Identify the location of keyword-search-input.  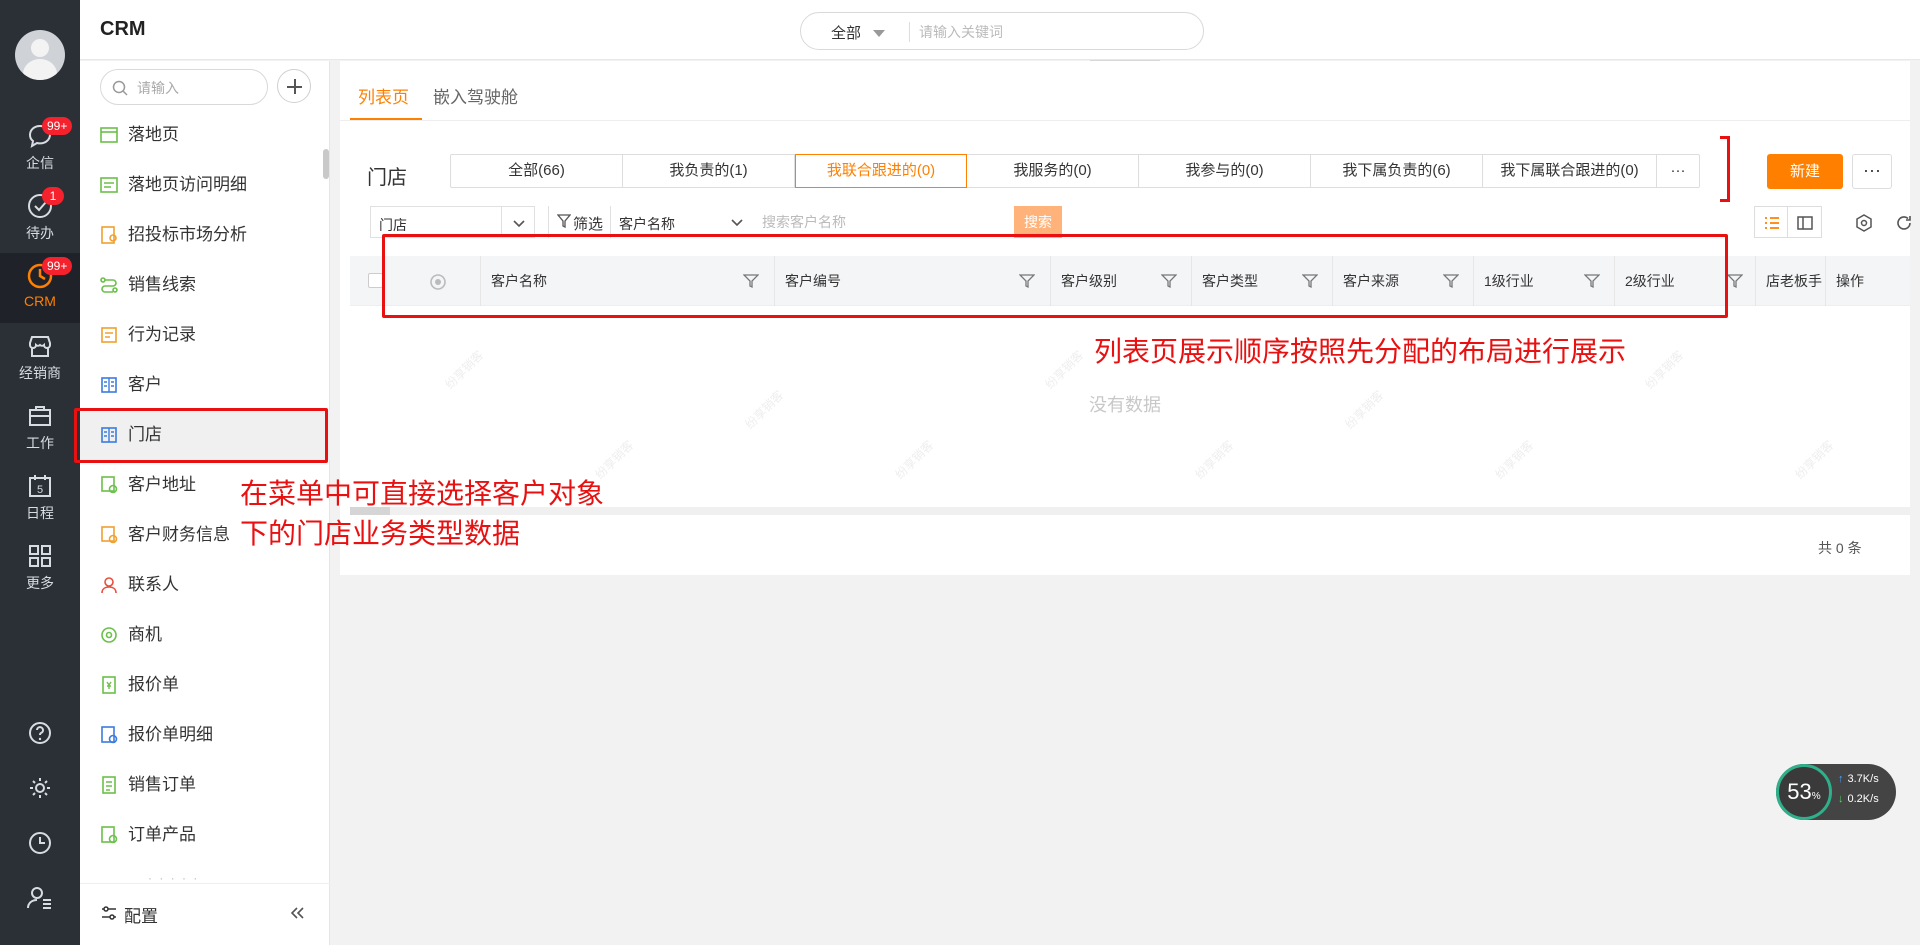
(867, 222).